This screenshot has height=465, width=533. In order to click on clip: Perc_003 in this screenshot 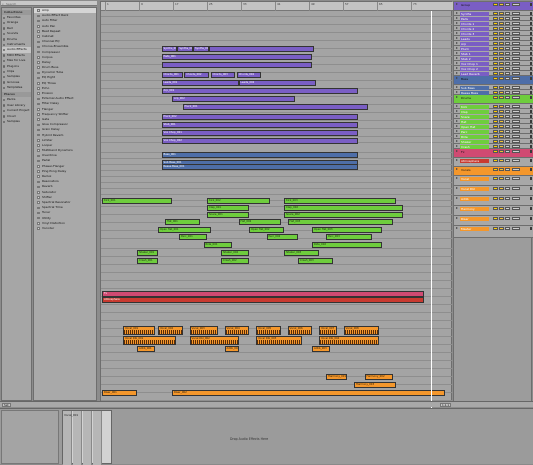, I will do `click(349, 237)`.